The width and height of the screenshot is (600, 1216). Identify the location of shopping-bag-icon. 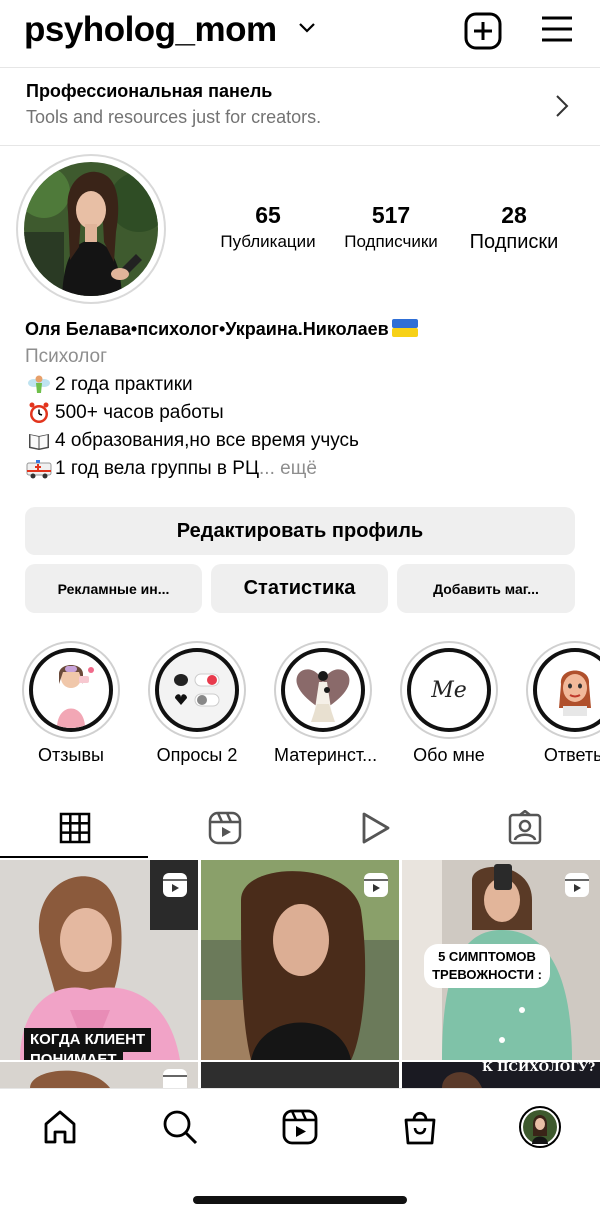
(420, 1128).